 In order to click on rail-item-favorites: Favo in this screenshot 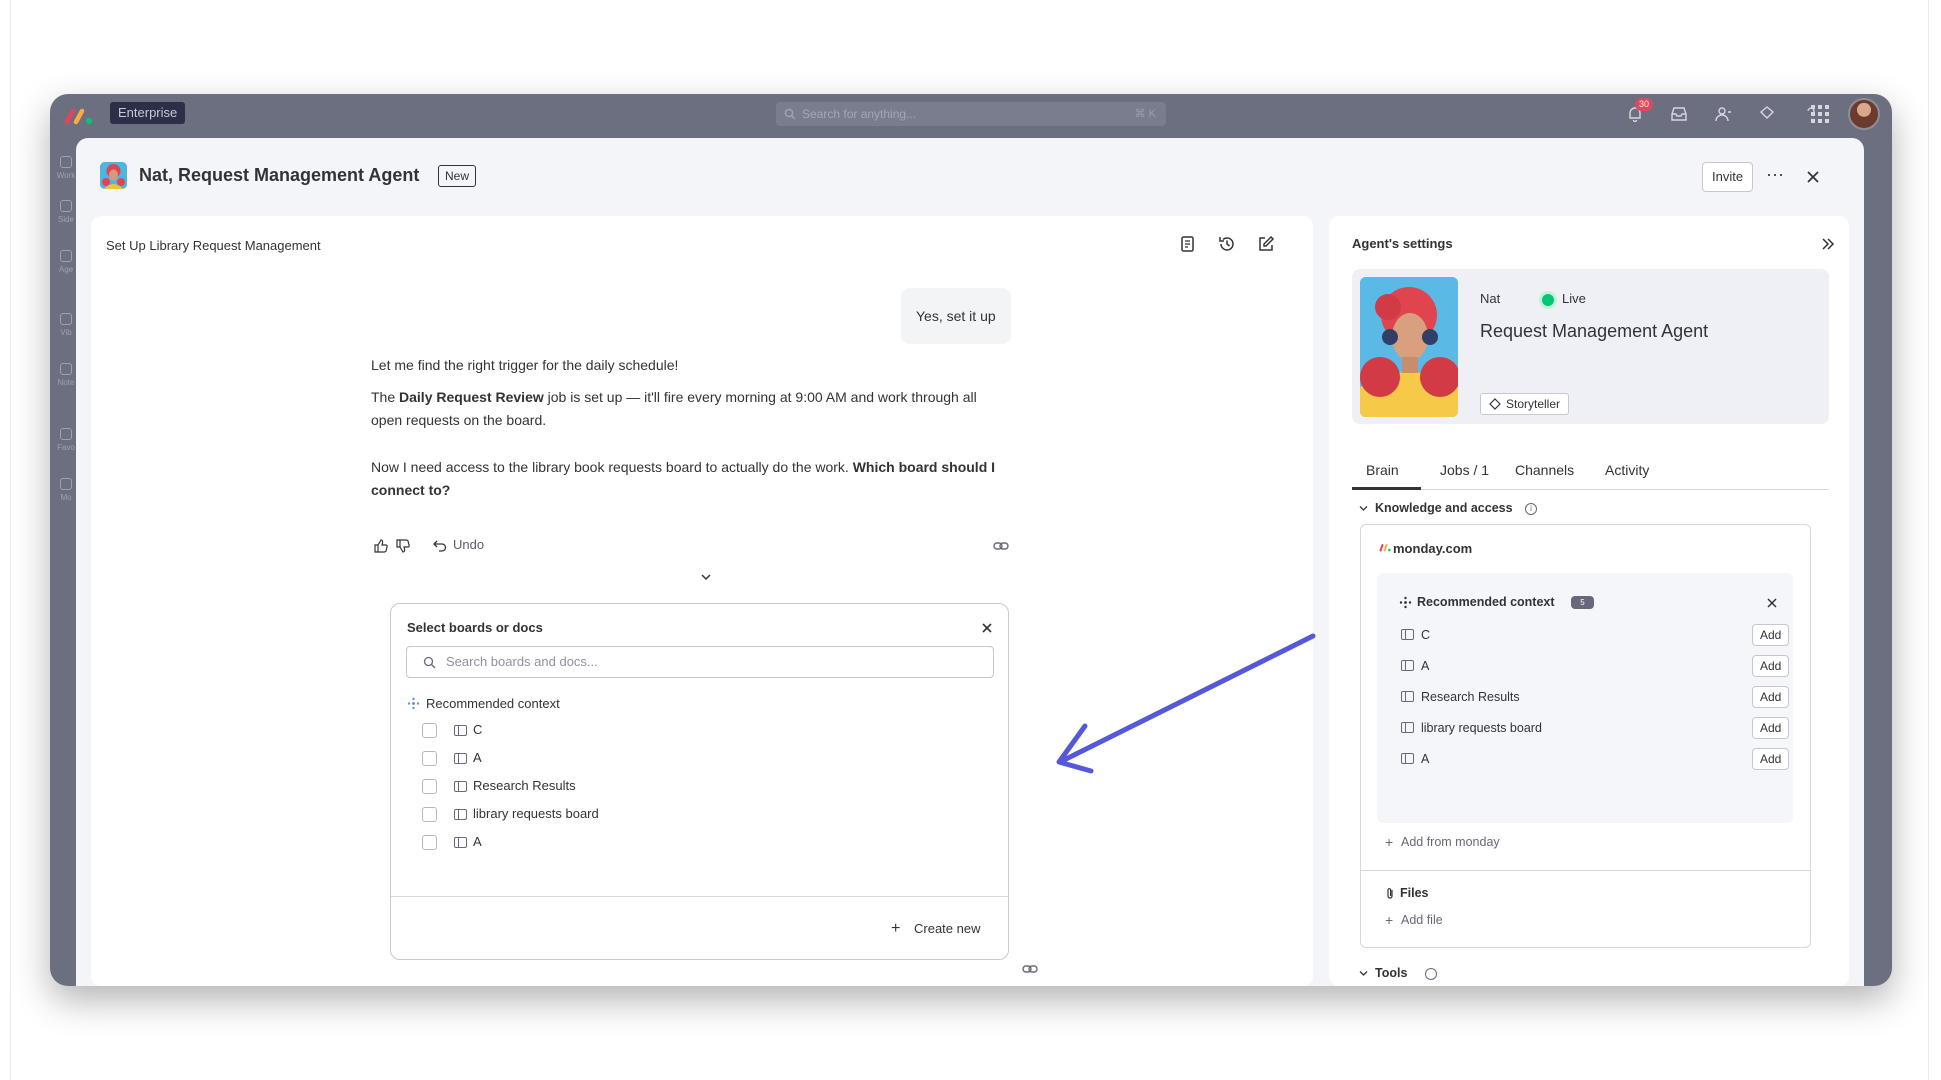, I will do `click(66, 440)`.